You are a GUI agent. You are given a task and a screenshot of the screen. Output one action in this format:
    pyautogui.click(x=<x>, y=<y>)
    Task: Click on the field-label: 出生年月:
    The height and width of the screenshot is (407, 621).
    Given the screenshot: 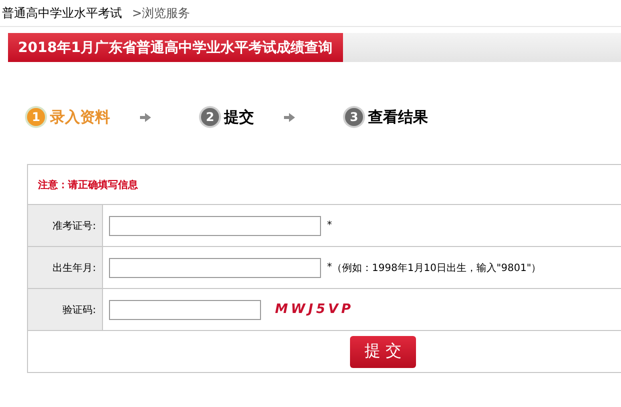 What is the action you would take?
    pyautogui.click(x=65, y=267)
    